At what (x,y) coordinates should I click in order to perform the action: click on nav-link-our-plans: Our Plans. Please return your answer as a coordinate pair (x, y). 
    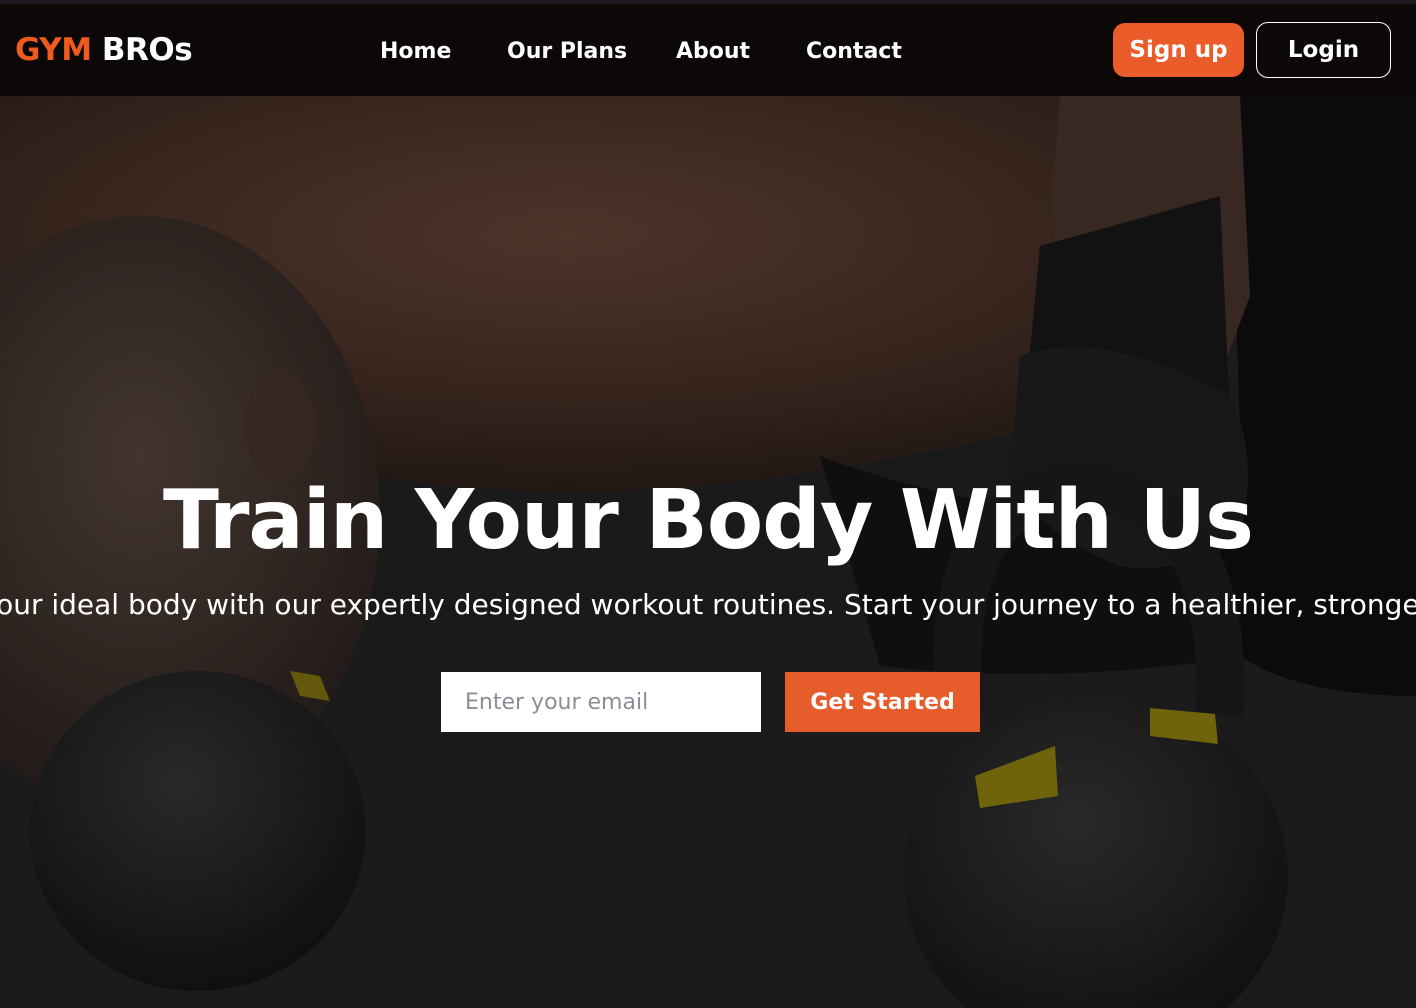
    Looking at the image, I should click on (567, 52).